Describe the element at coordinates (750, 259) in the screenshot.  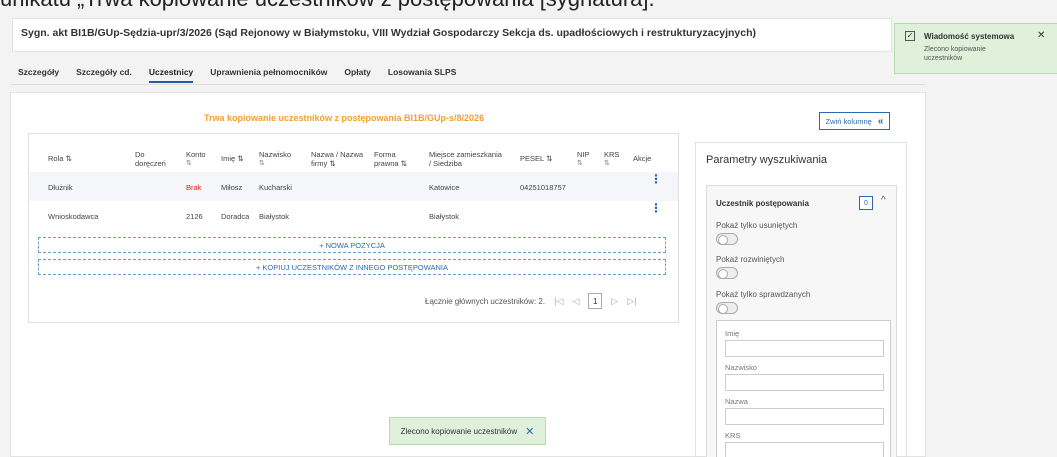
I see `option-label-expanded: Pokaż rozwiniętych` at that location.